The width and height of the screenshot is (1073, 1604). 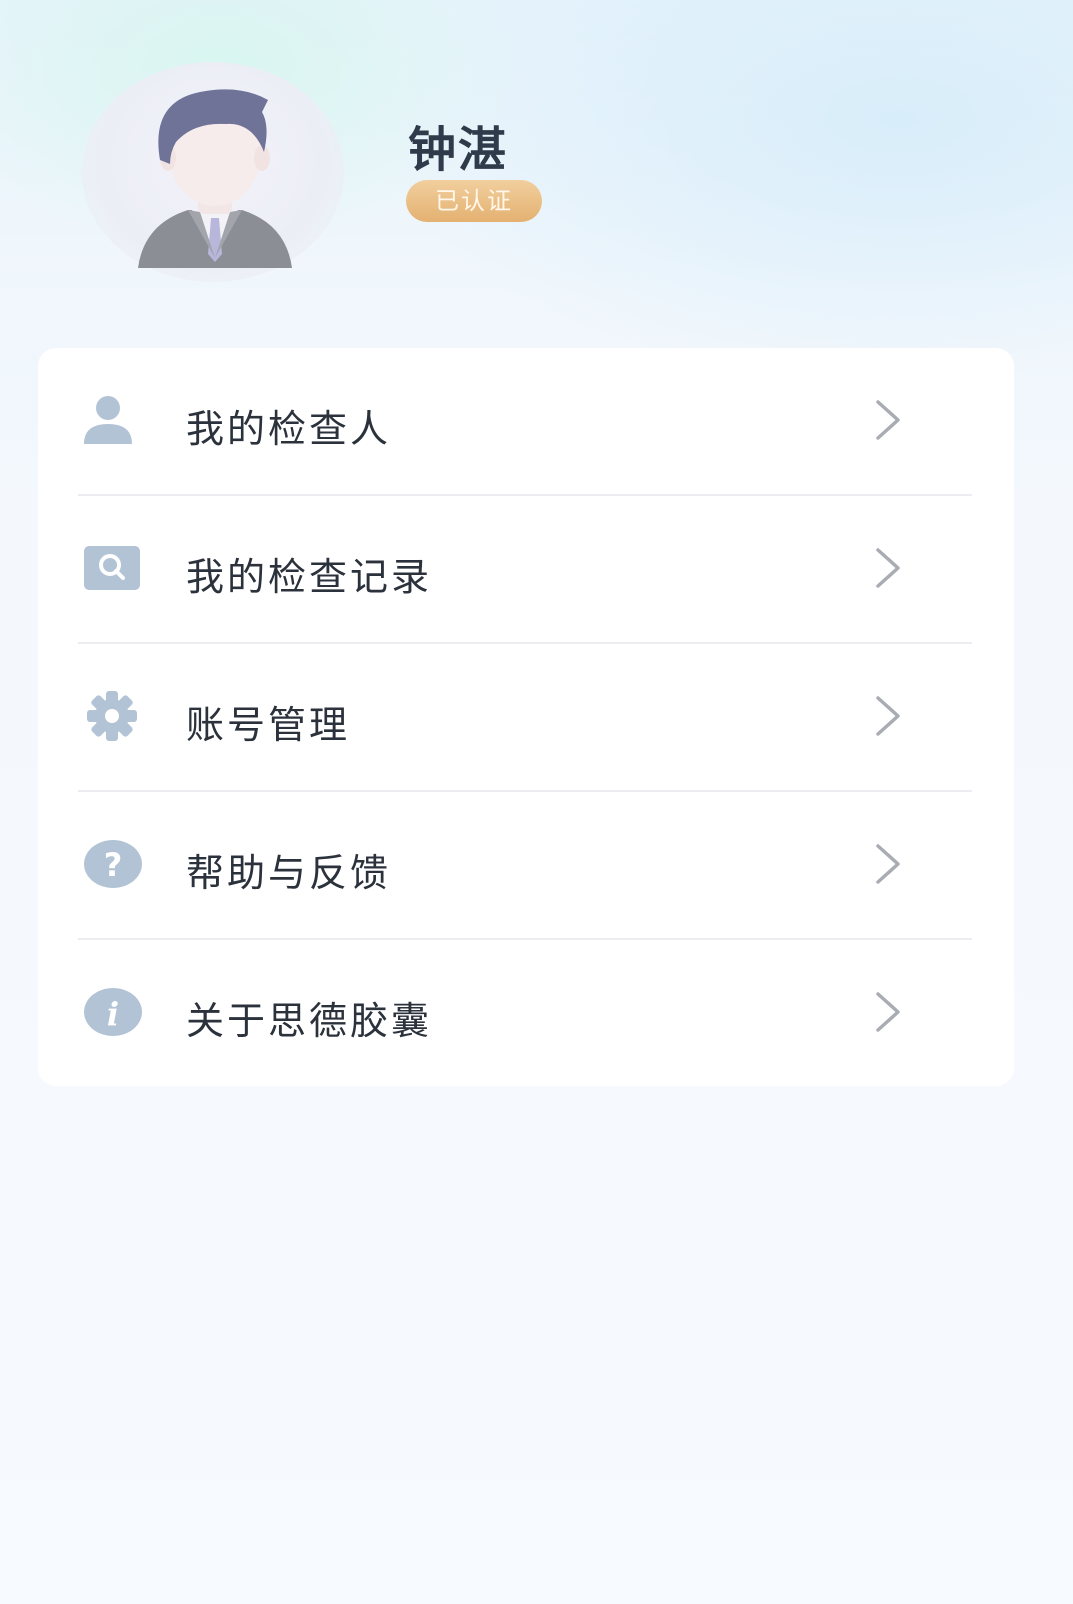 I want to click on menu-item-about: i 关于思德胶囊, so click(x=526, y=1014).